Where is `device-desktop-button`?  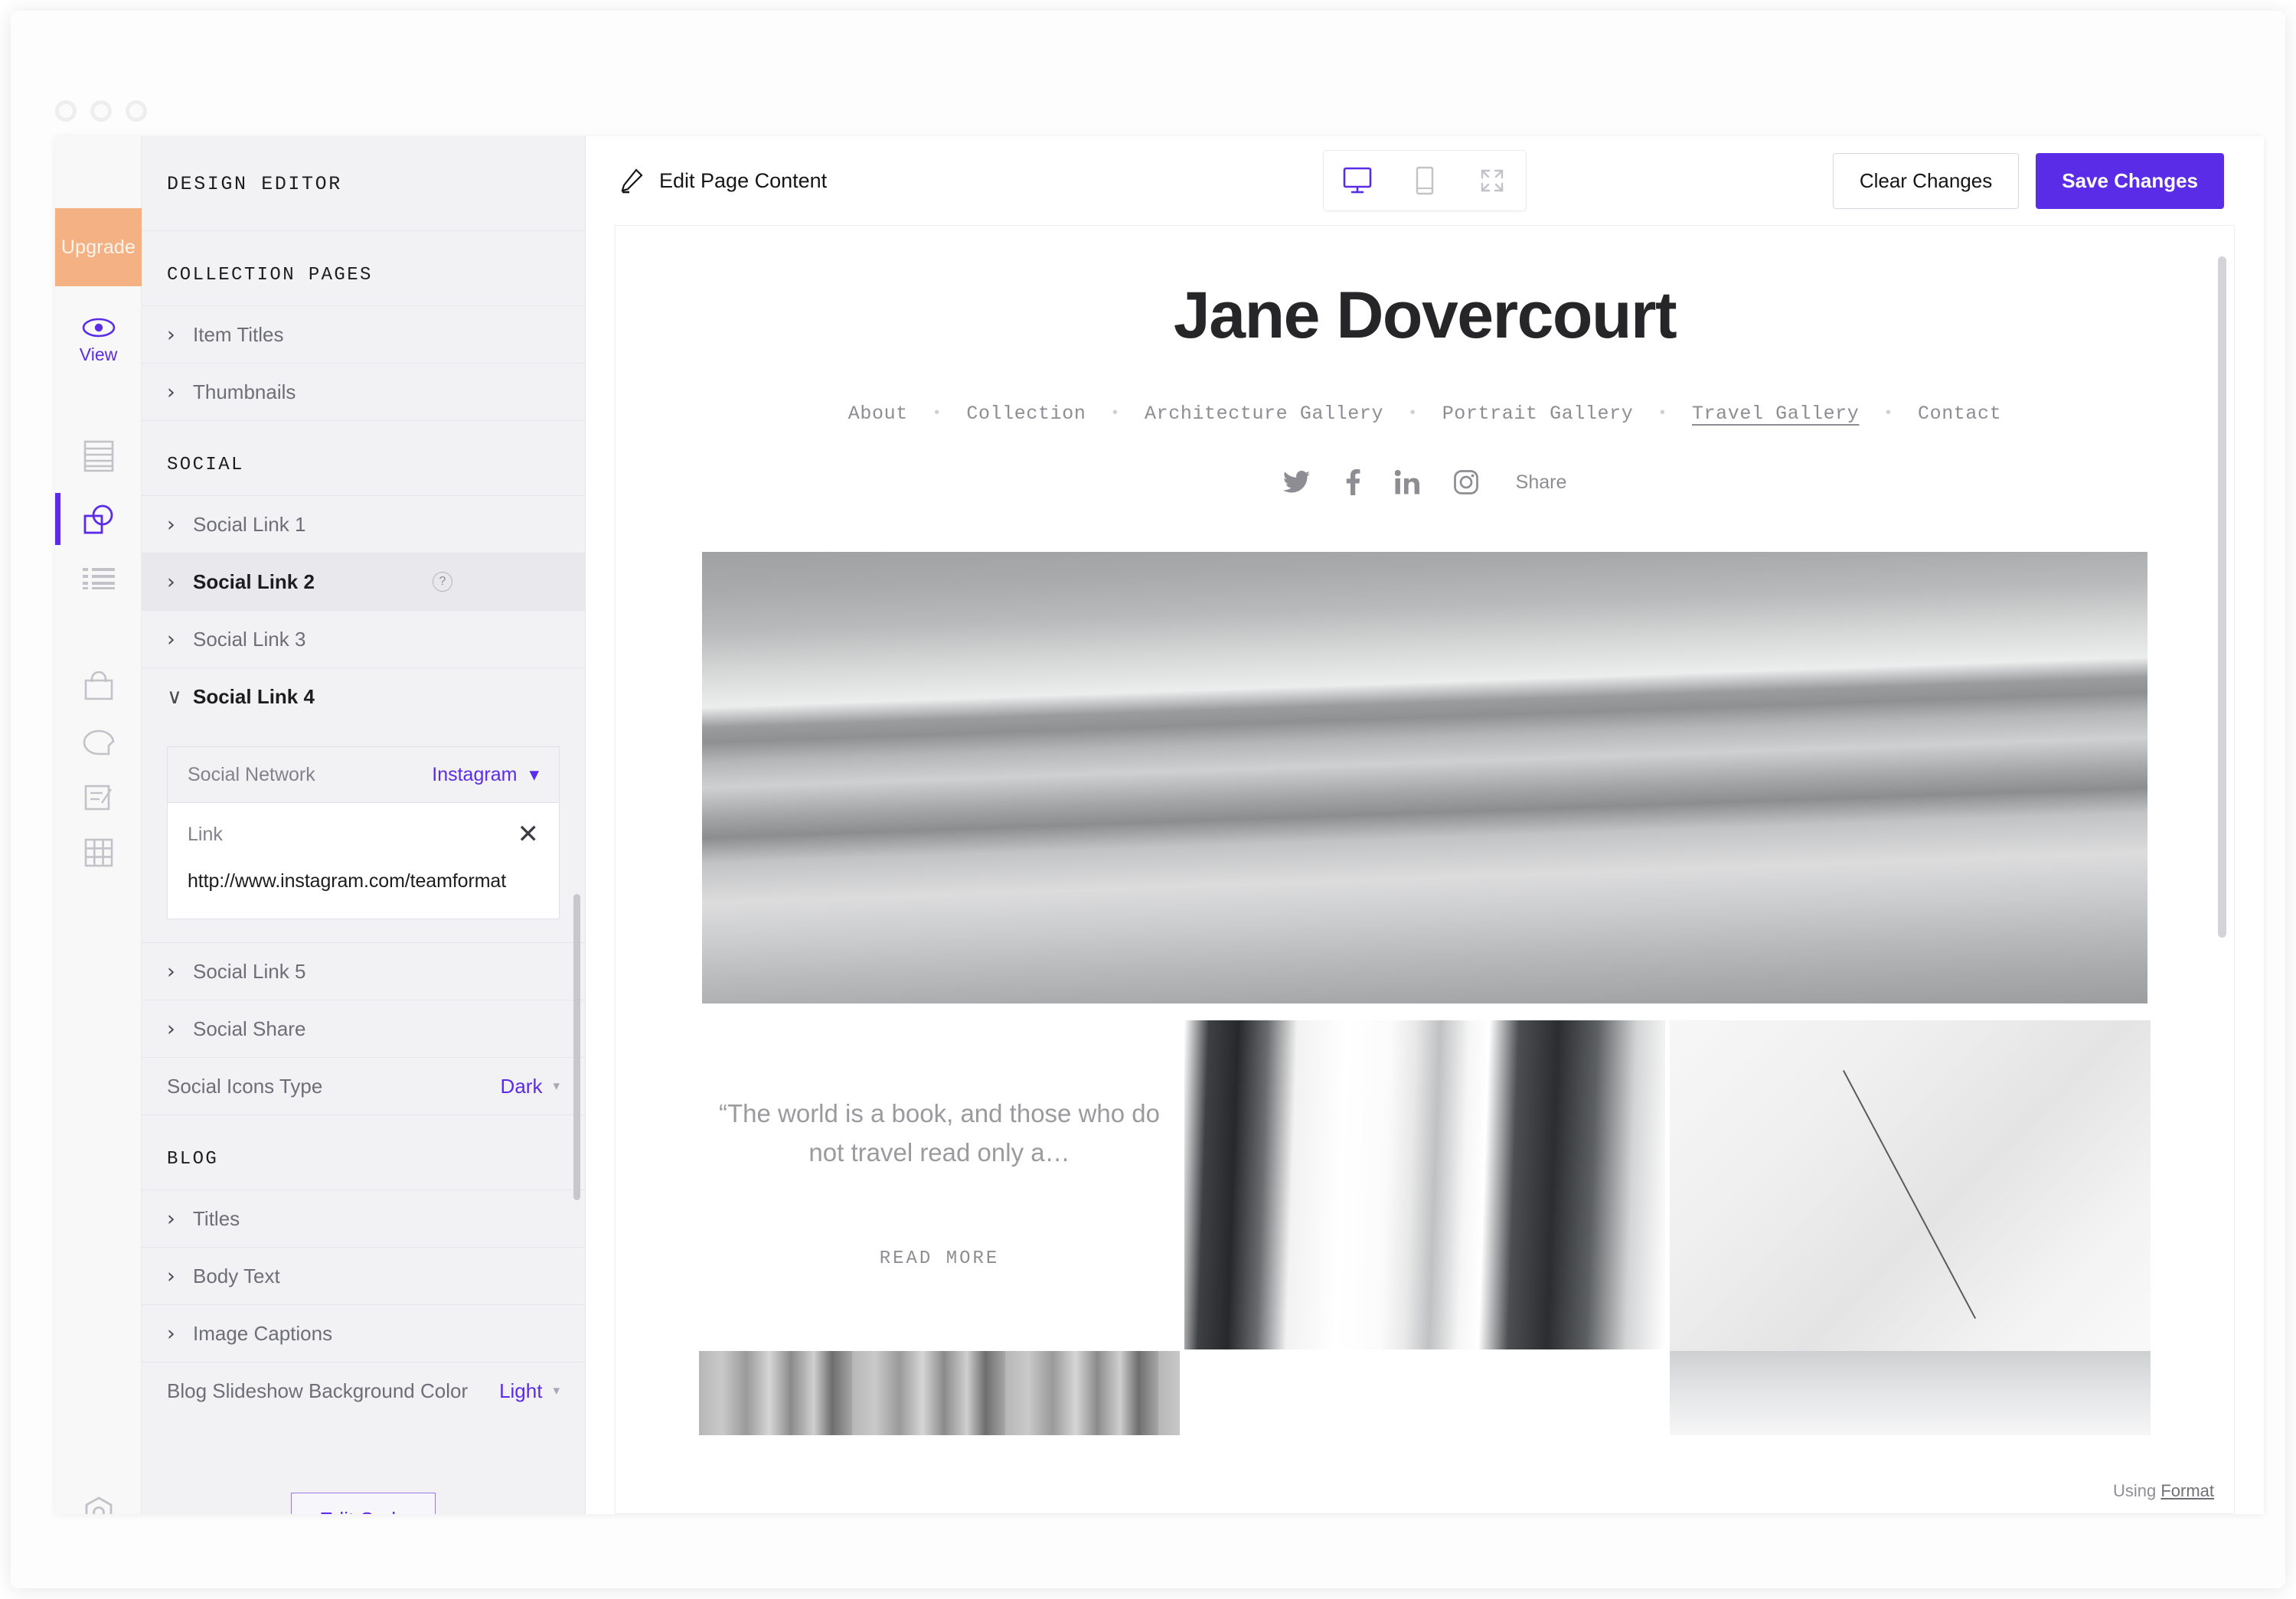
device-desktop-button is located at coordinates (1357, 180).